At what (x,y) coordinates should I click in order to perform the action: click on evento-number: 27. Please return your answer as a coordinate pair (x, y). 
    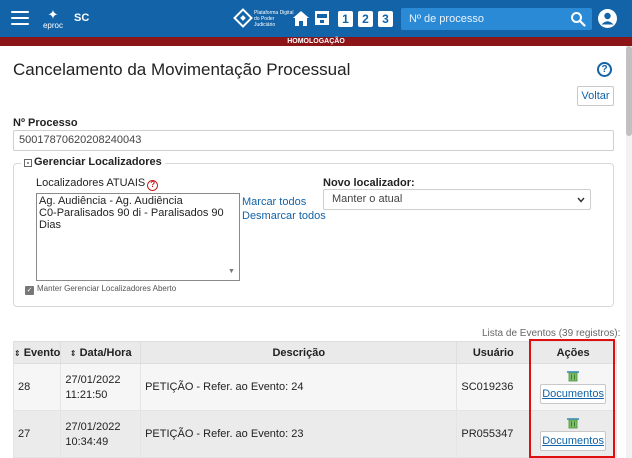
    Looking at the image, I should click on (37, 434).